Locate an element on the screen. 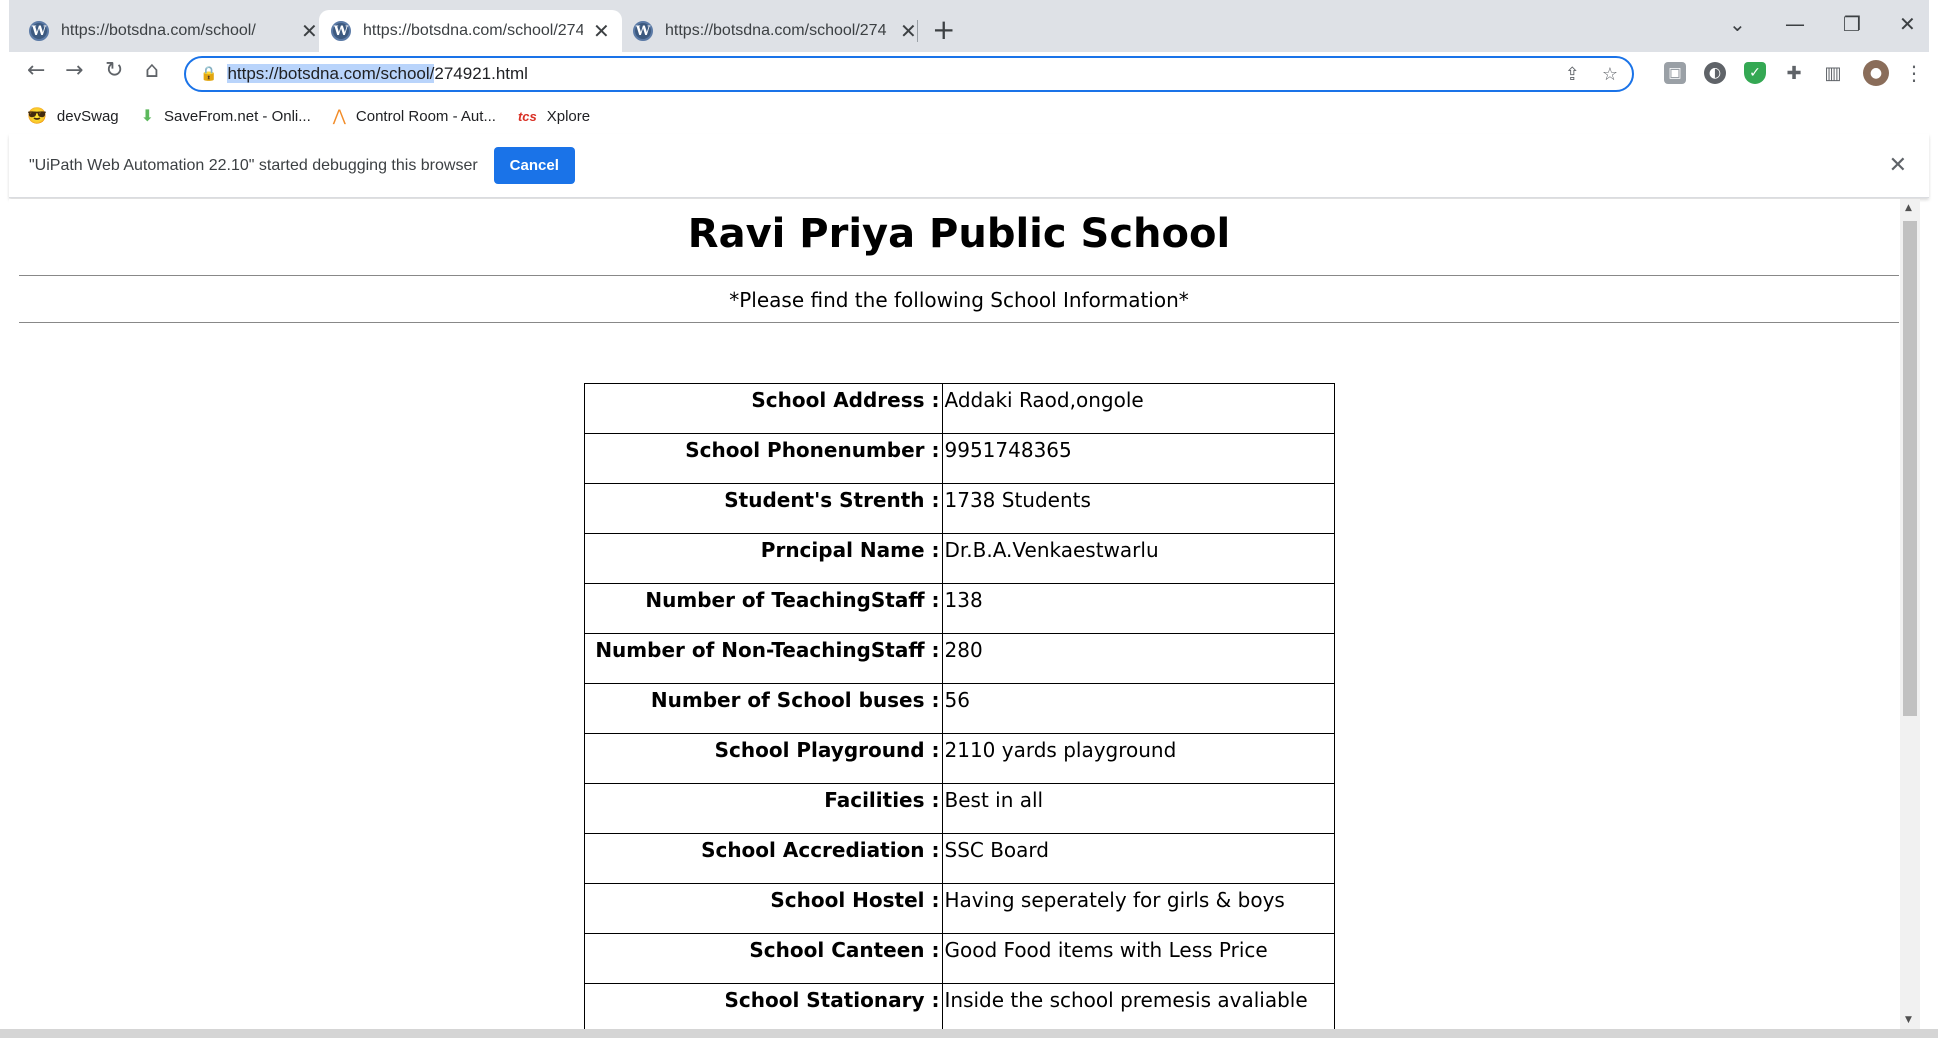 Image resolution: width=1938 pixels, height=1038 pixels. row-label: Number of Non-TeachingStaff : is located at coordinates (763, 658).